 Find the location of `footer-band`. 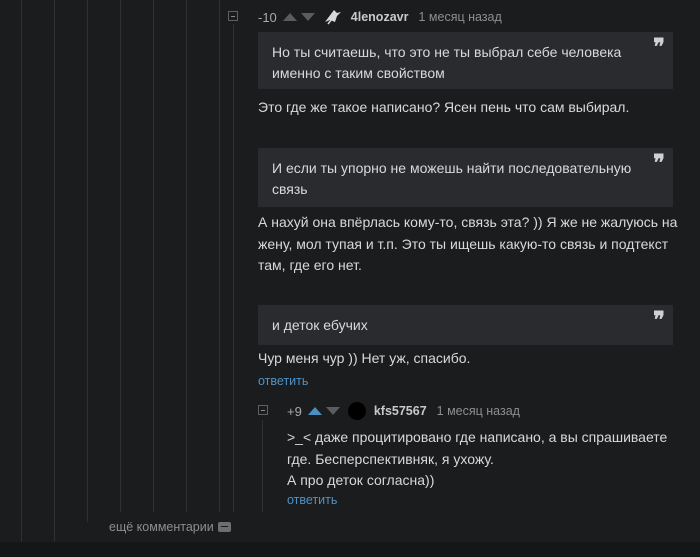

footer-band is located at coordinates (350, 549).